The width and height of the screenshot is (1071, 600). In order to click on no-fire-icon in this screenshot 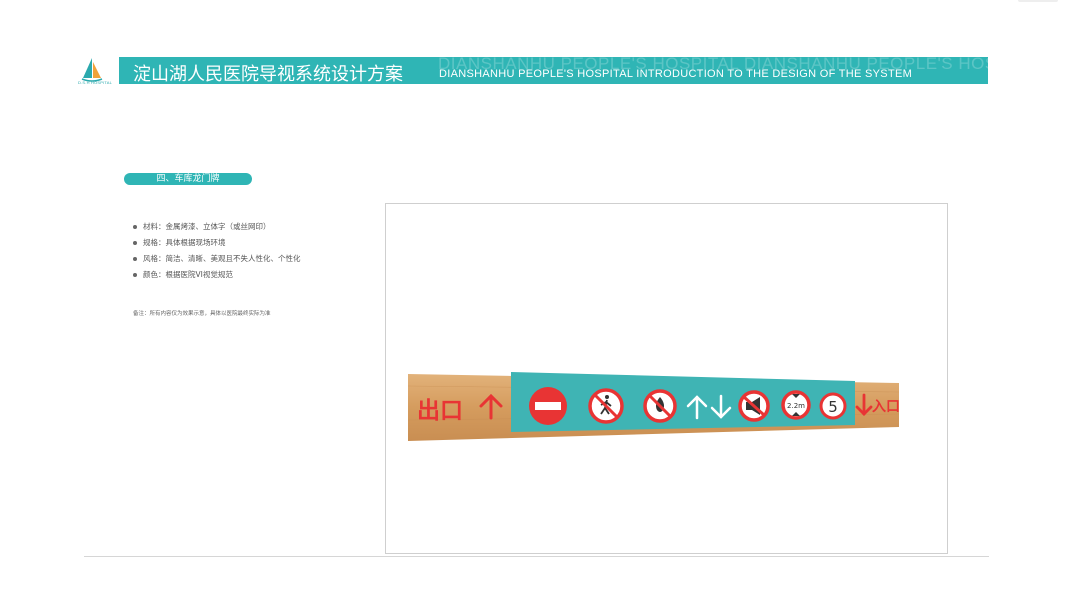, I will do `click(660, 406)`.